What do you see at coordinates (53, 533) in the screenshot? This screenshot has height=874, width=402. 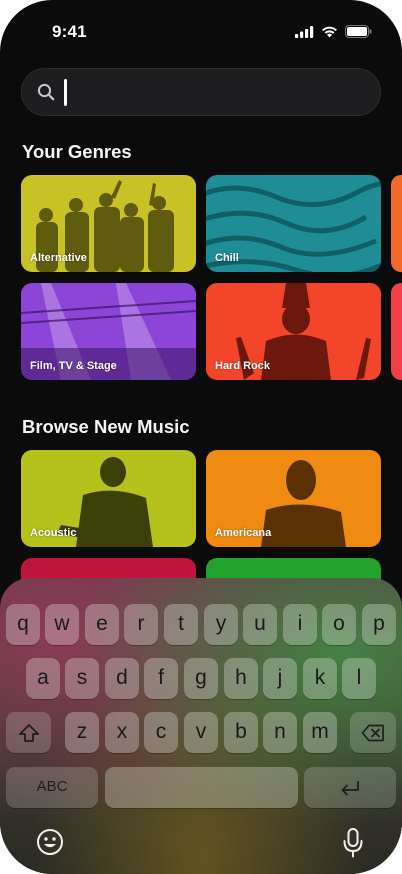 I see `browse-tile-label: Acoustic` at bounding box center [53, 533].